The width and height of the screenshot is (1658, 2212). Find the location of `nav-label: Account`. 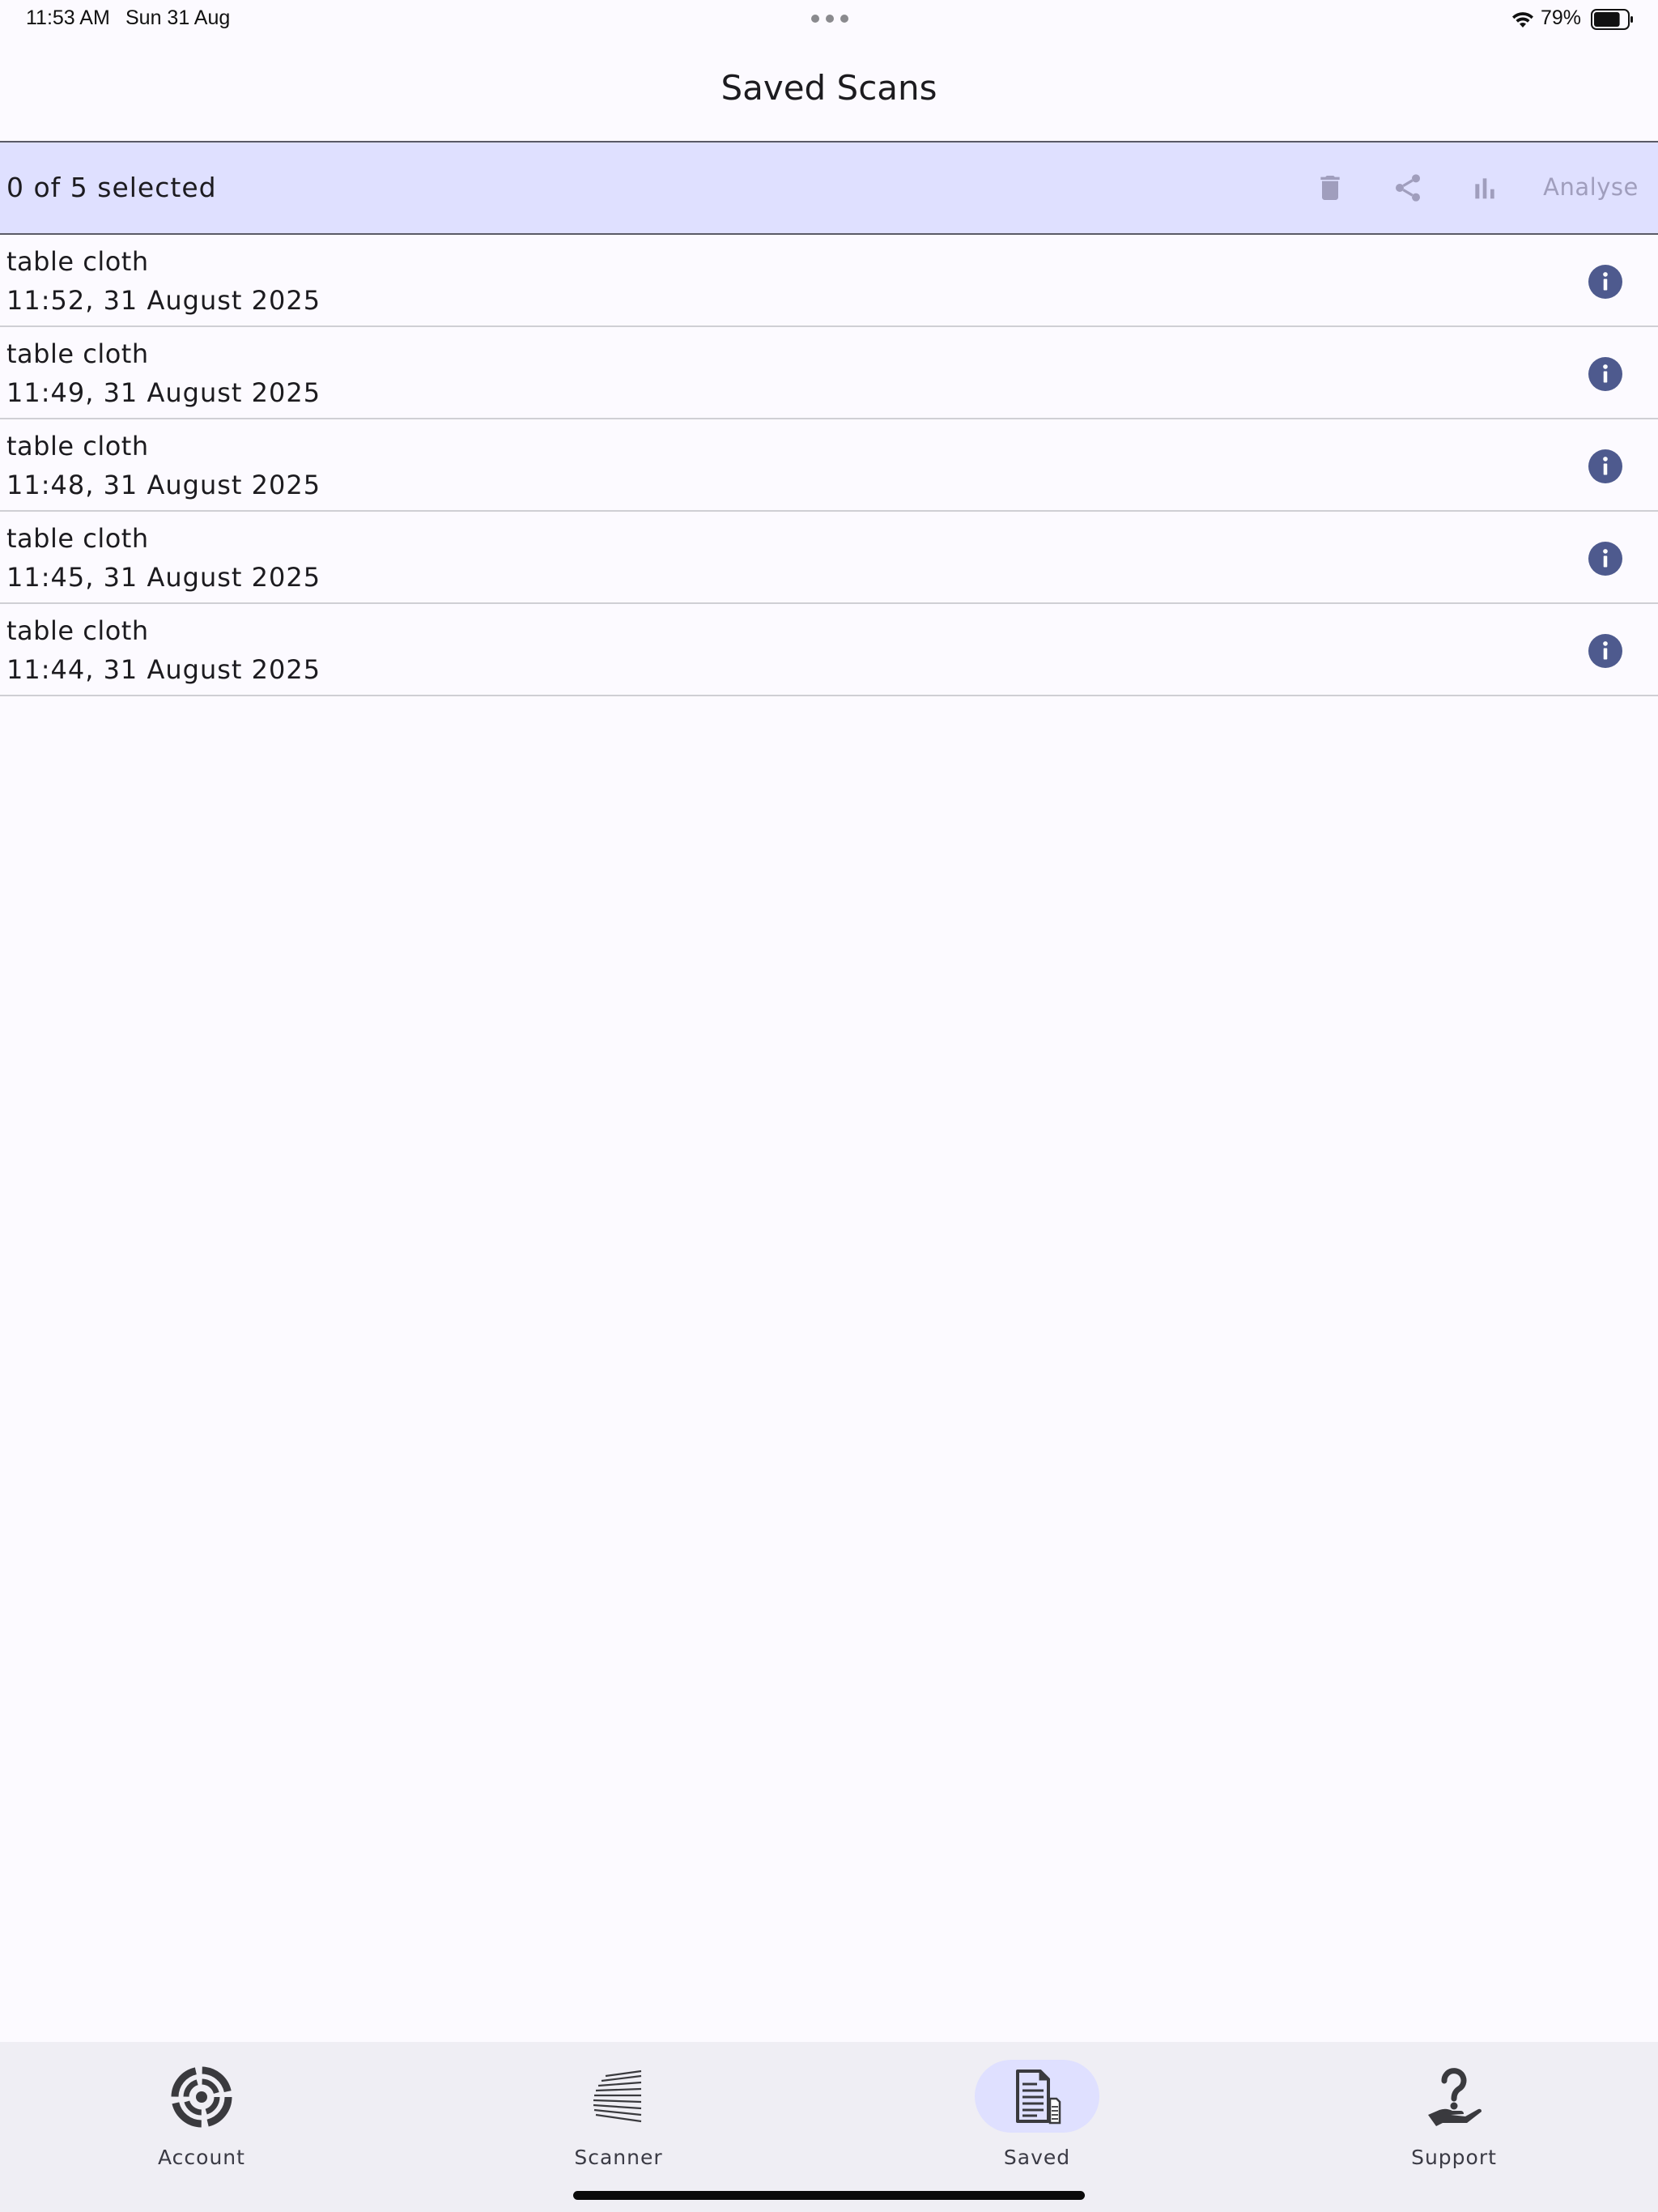

nav-label: Account is located at coordinates (201, 2157).